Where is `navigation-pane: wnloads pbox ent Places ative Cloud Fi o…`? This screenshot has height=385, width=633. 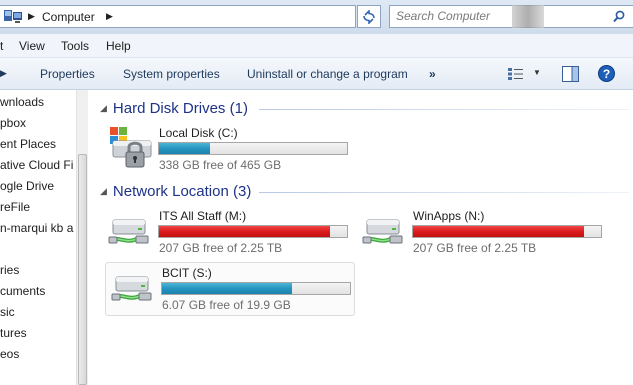 navigation-pane: wnloads pbox ent Places ative Cloud Fi o… is located at coordinates (44, 237).